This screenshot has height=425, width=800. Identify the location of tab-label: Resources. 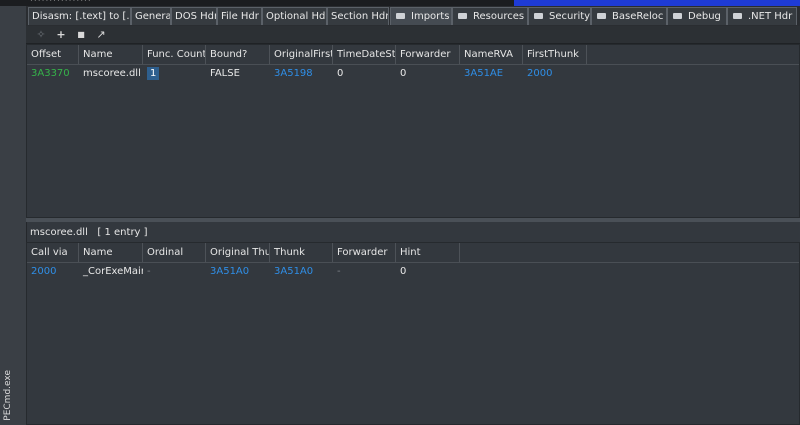
(499, 16).